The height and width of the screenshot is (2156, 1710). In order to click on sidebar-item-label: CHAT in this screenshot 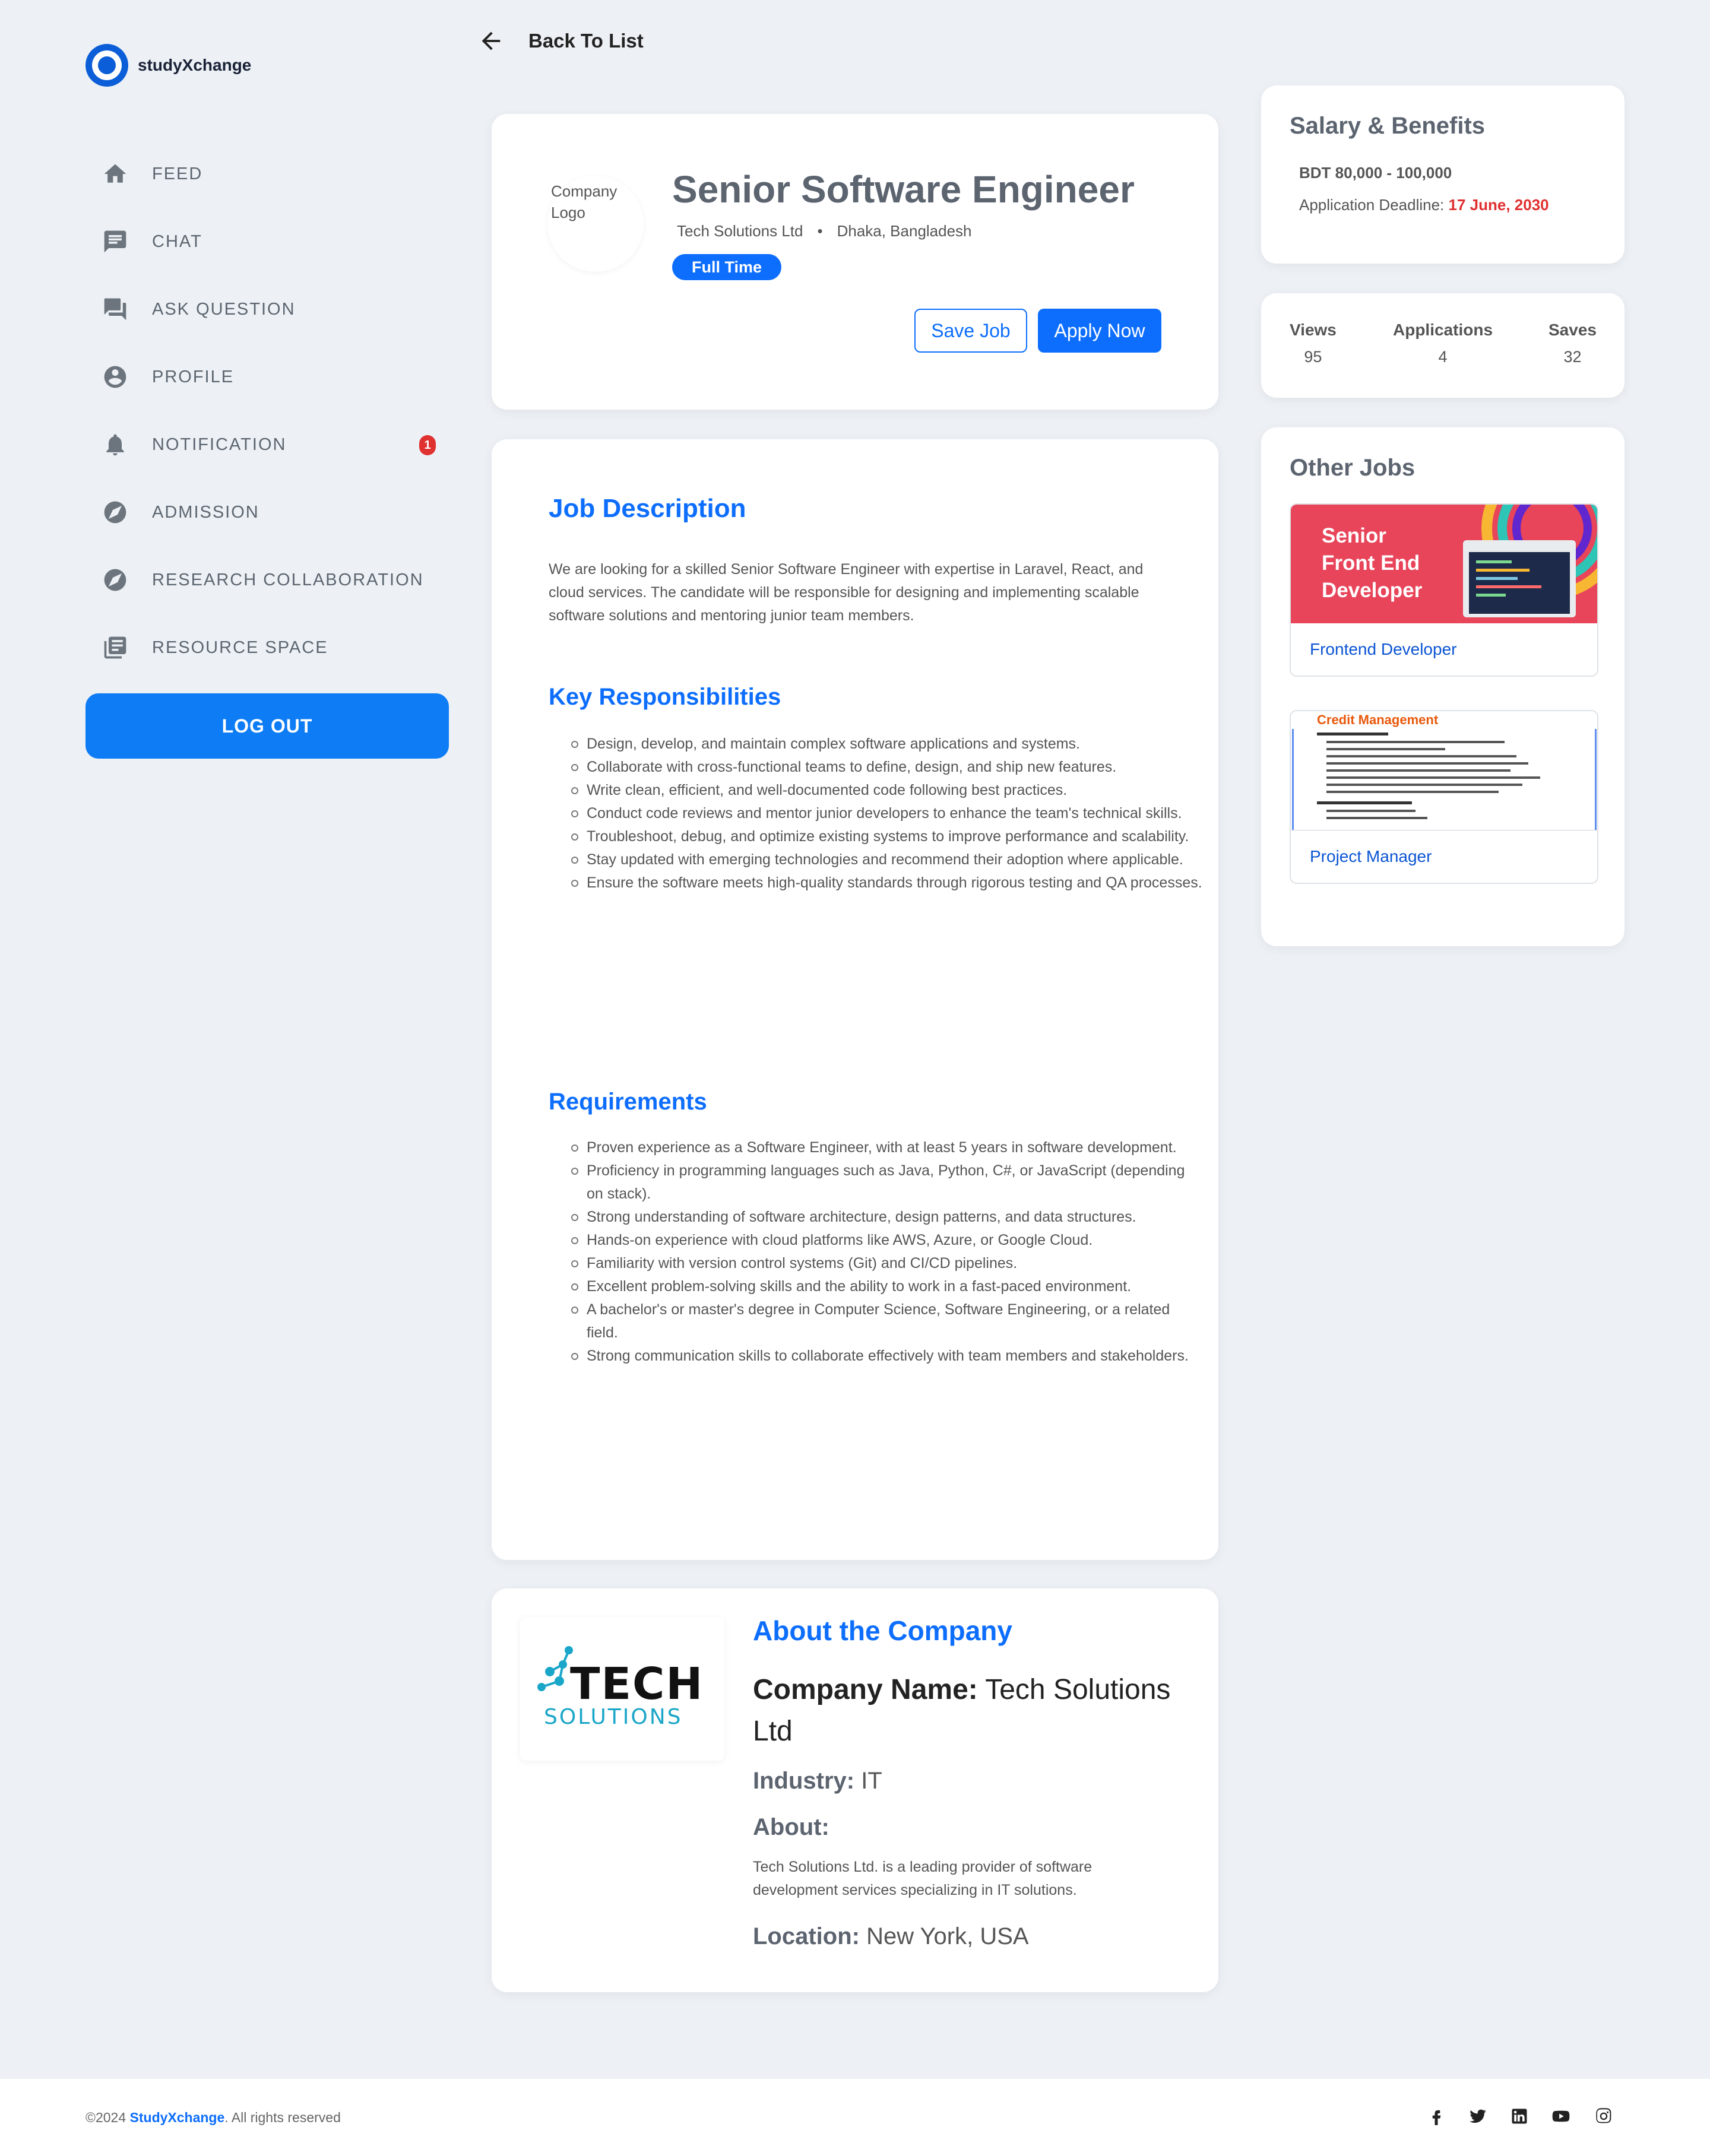, I will do `click(177, 241)`.